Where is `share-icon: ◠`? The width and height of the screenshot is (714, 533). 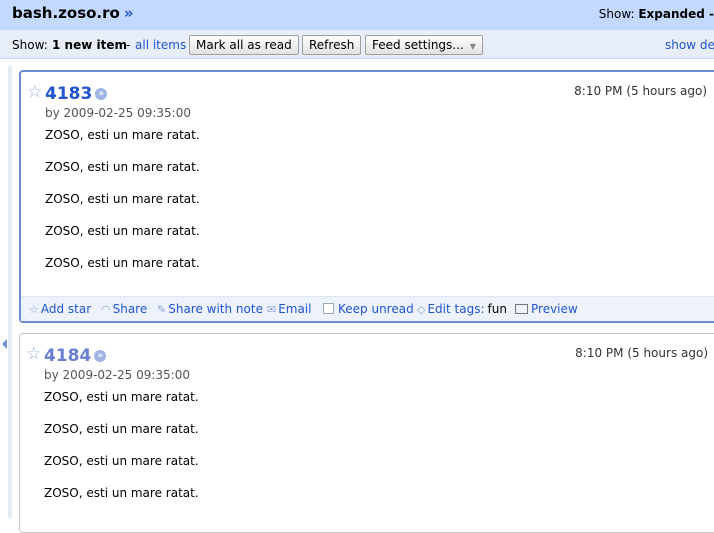
share-icon: ◠ is located at coordinates (106, 309).